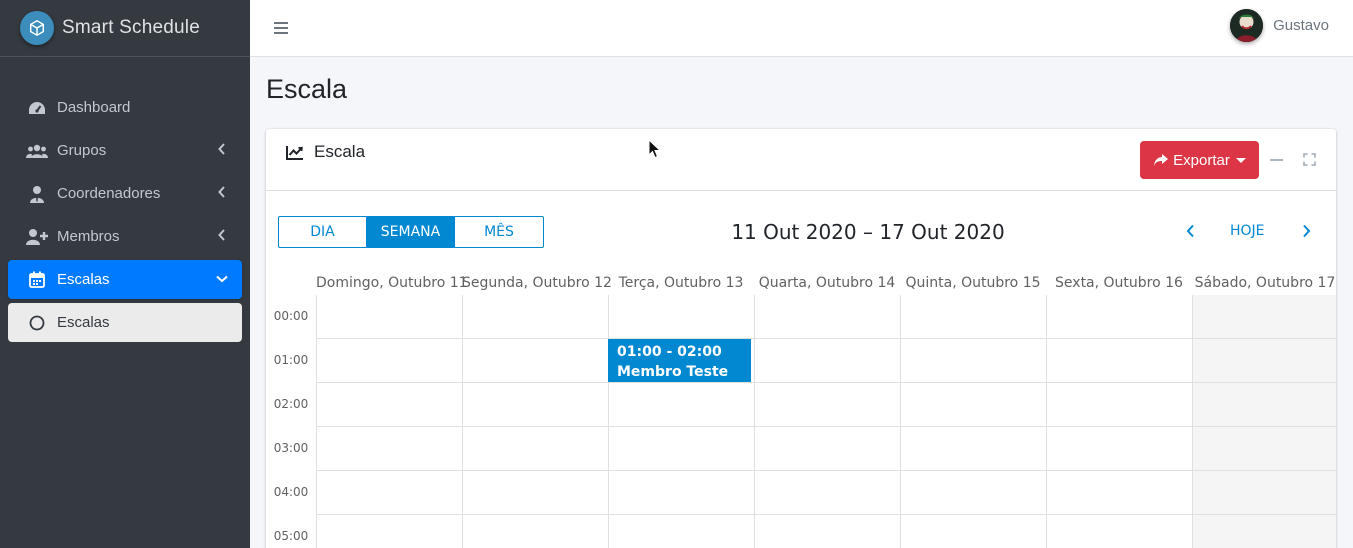  Describe the element at coordinates (801, 28) in the screenshot. I see `topbar: Gustavo` at that location.